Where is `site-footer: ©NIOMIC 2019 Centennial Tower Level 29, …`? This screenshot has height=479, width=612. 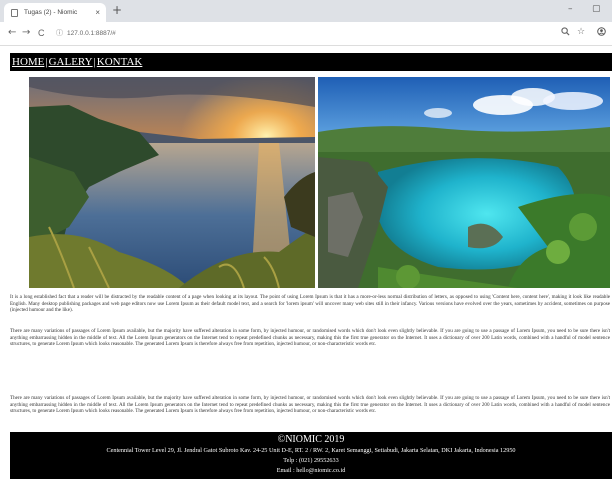 site-footer: ©NIOMIC 2019 Centennial Tower Level 29, … is located at coordinates (311, 455).